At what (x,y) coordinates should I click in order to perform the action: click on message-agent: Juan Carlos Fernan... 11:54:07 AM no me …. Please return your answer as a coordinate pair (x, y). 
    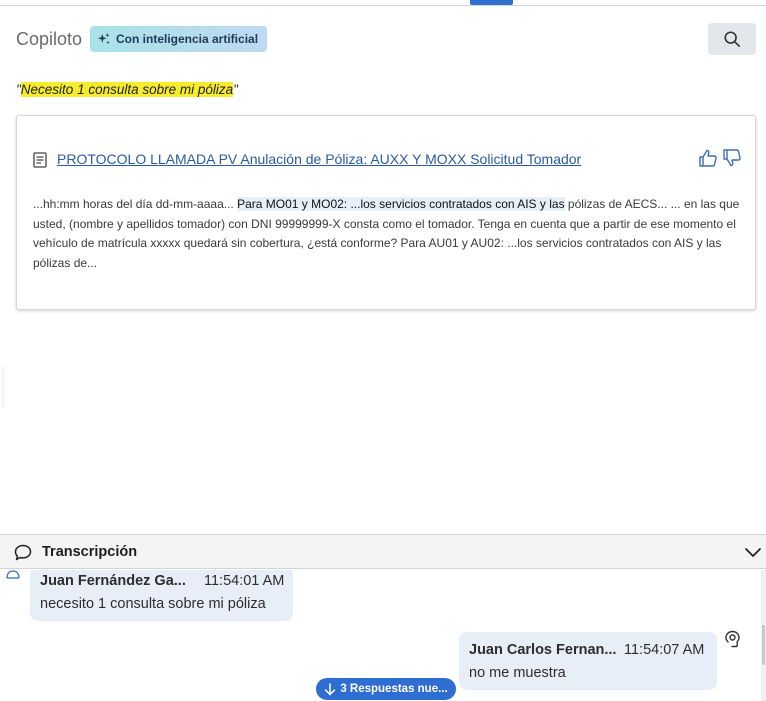
    Looking at the image, I should click on (588, 661).